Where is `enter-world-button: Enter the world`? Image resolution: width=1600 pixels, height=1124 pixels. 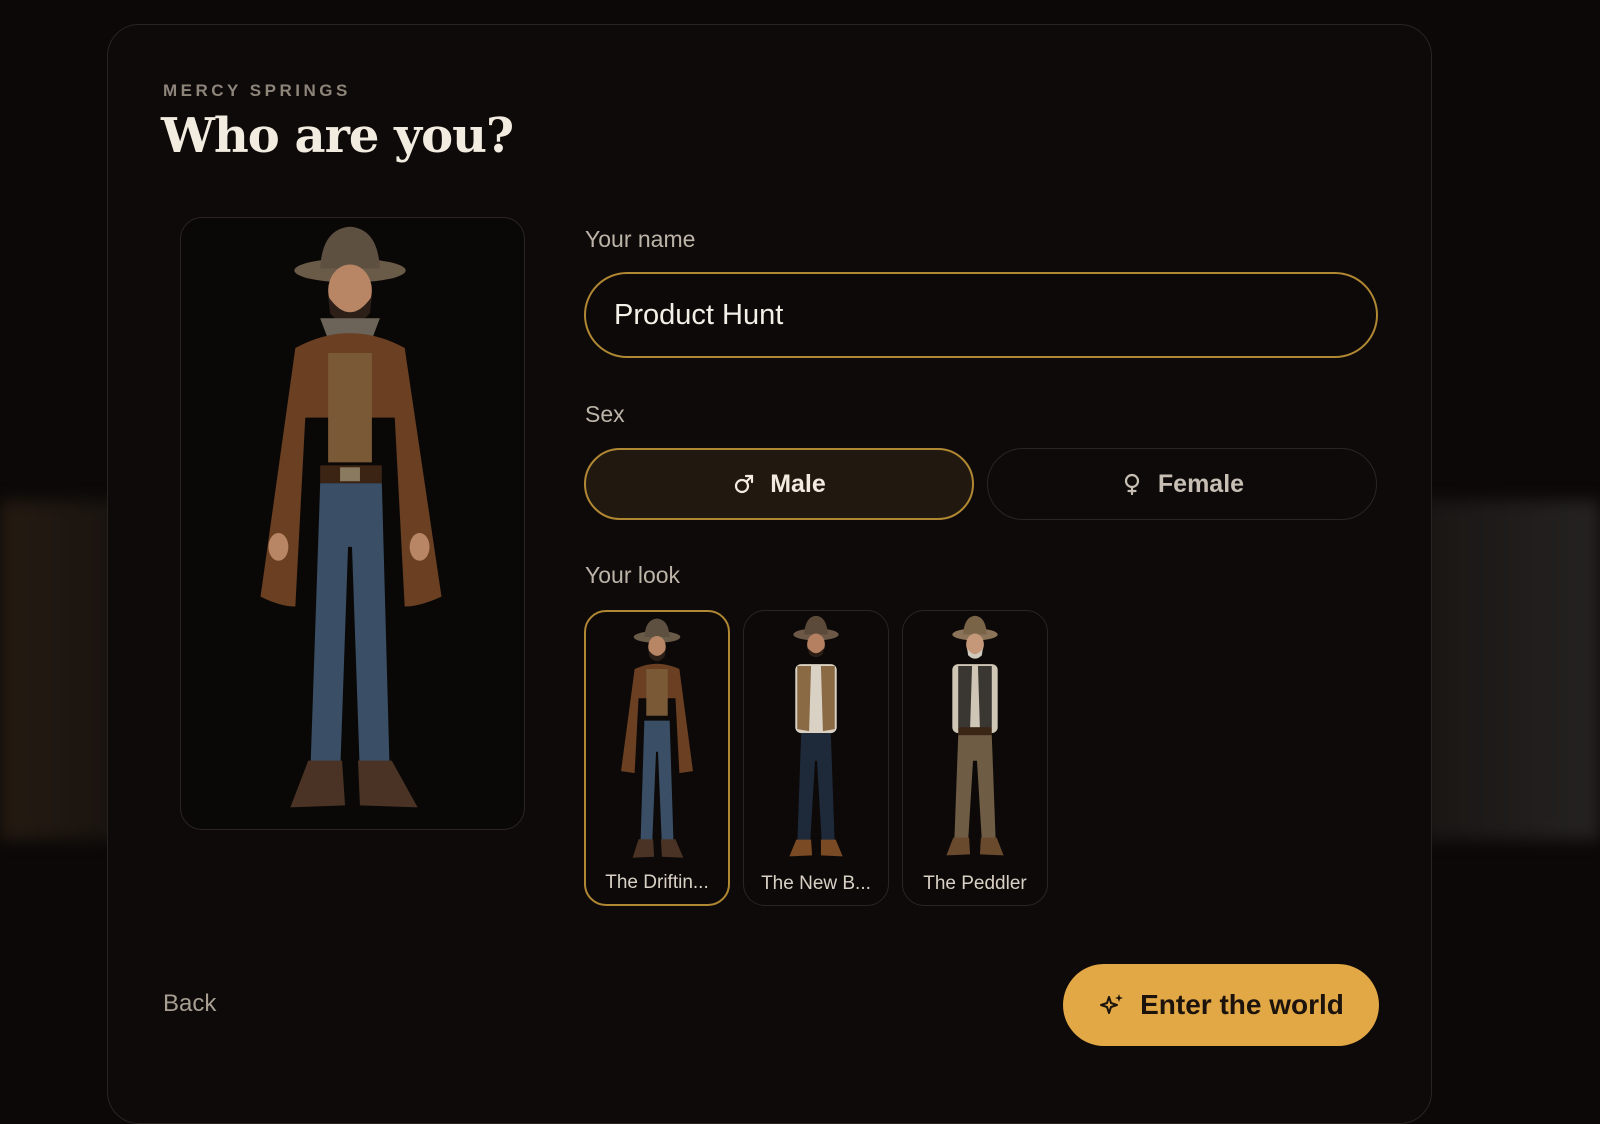 enter-world-button: Enter the world is located at coordinates (1221, 1005).